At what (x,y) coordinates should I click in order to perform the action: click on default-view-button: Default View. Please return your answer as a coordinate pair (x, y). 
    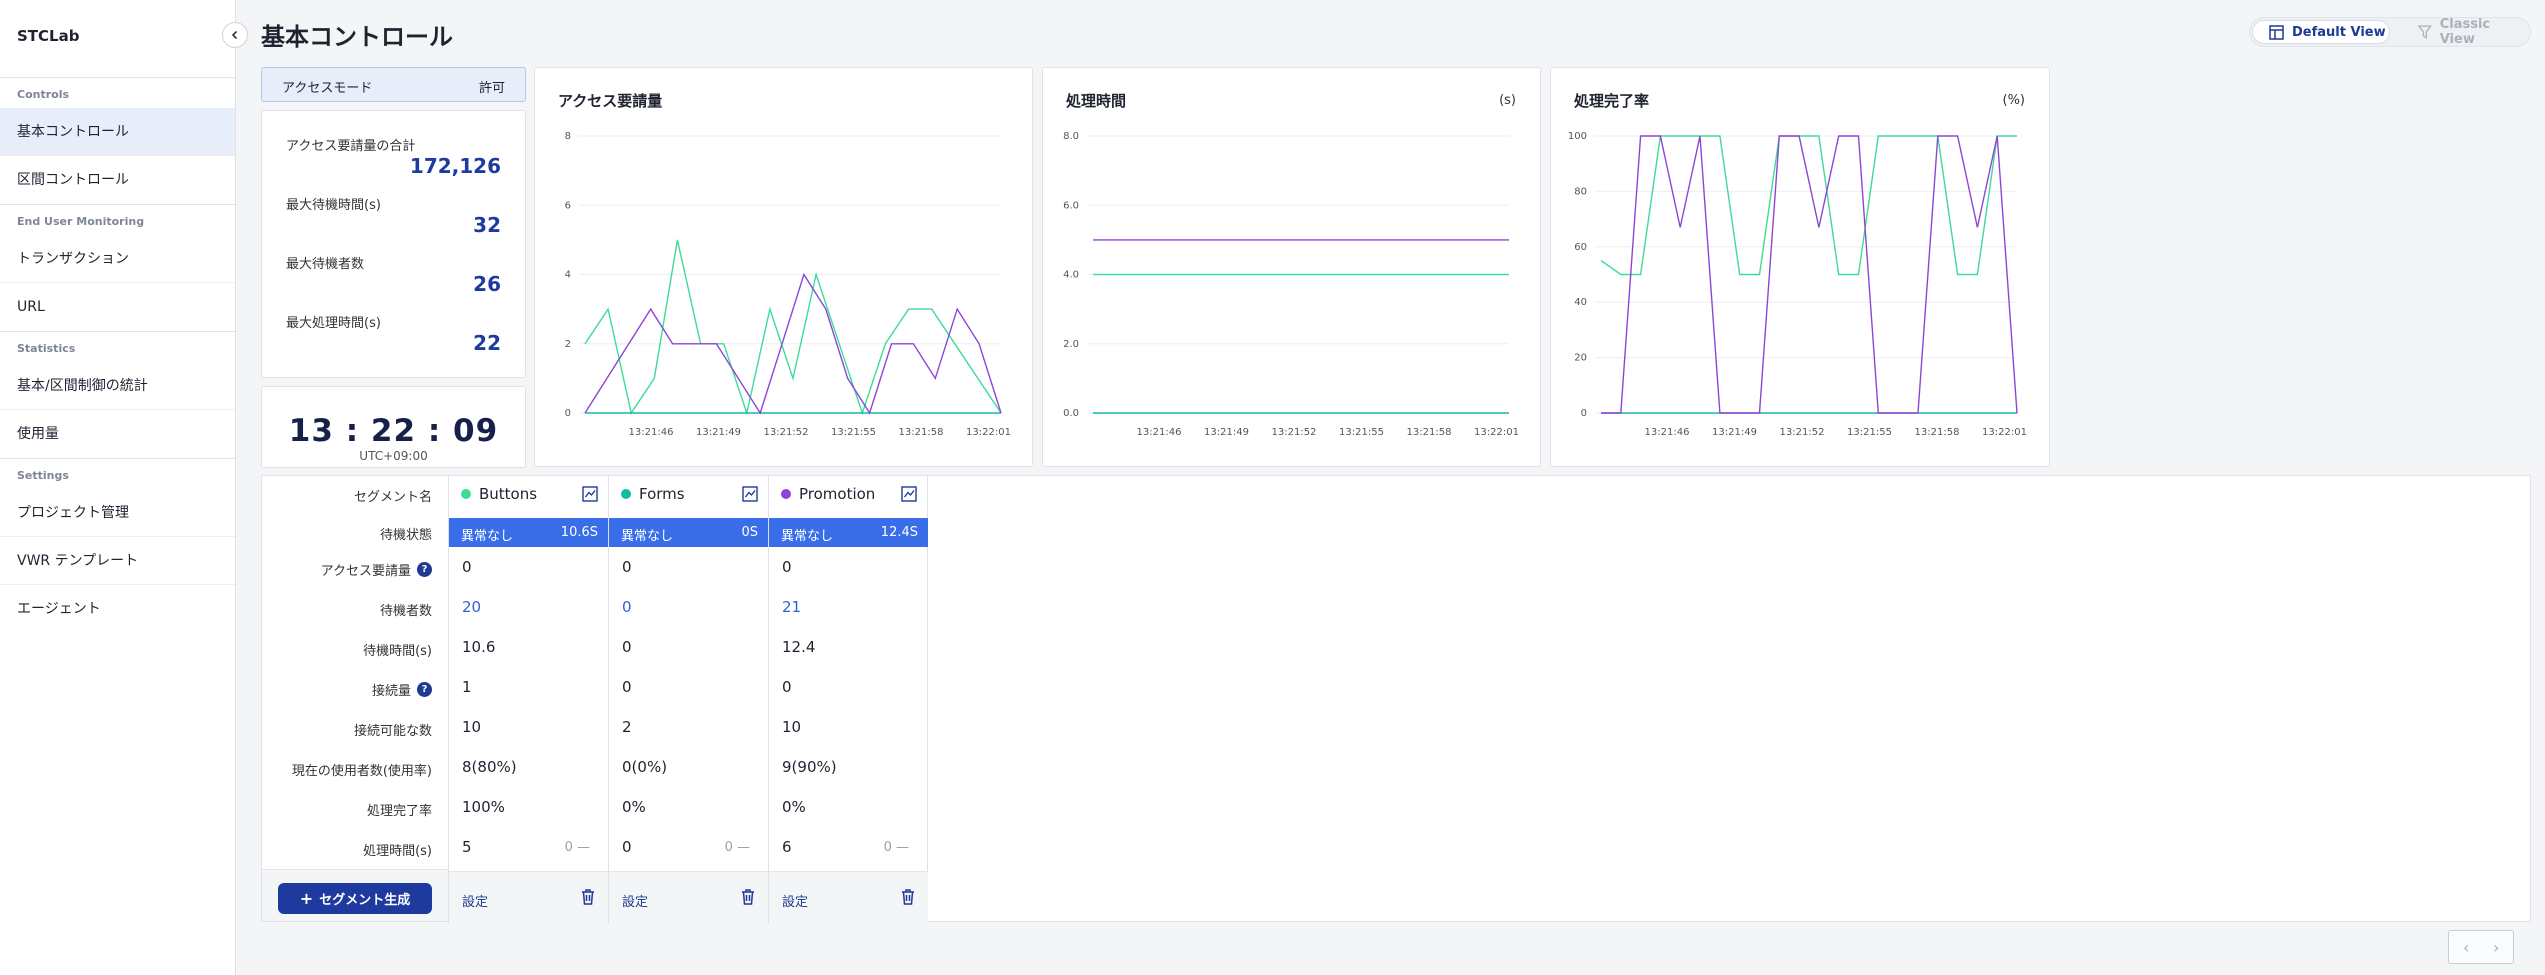
    Looking at the image, I should click on (2321, 32).